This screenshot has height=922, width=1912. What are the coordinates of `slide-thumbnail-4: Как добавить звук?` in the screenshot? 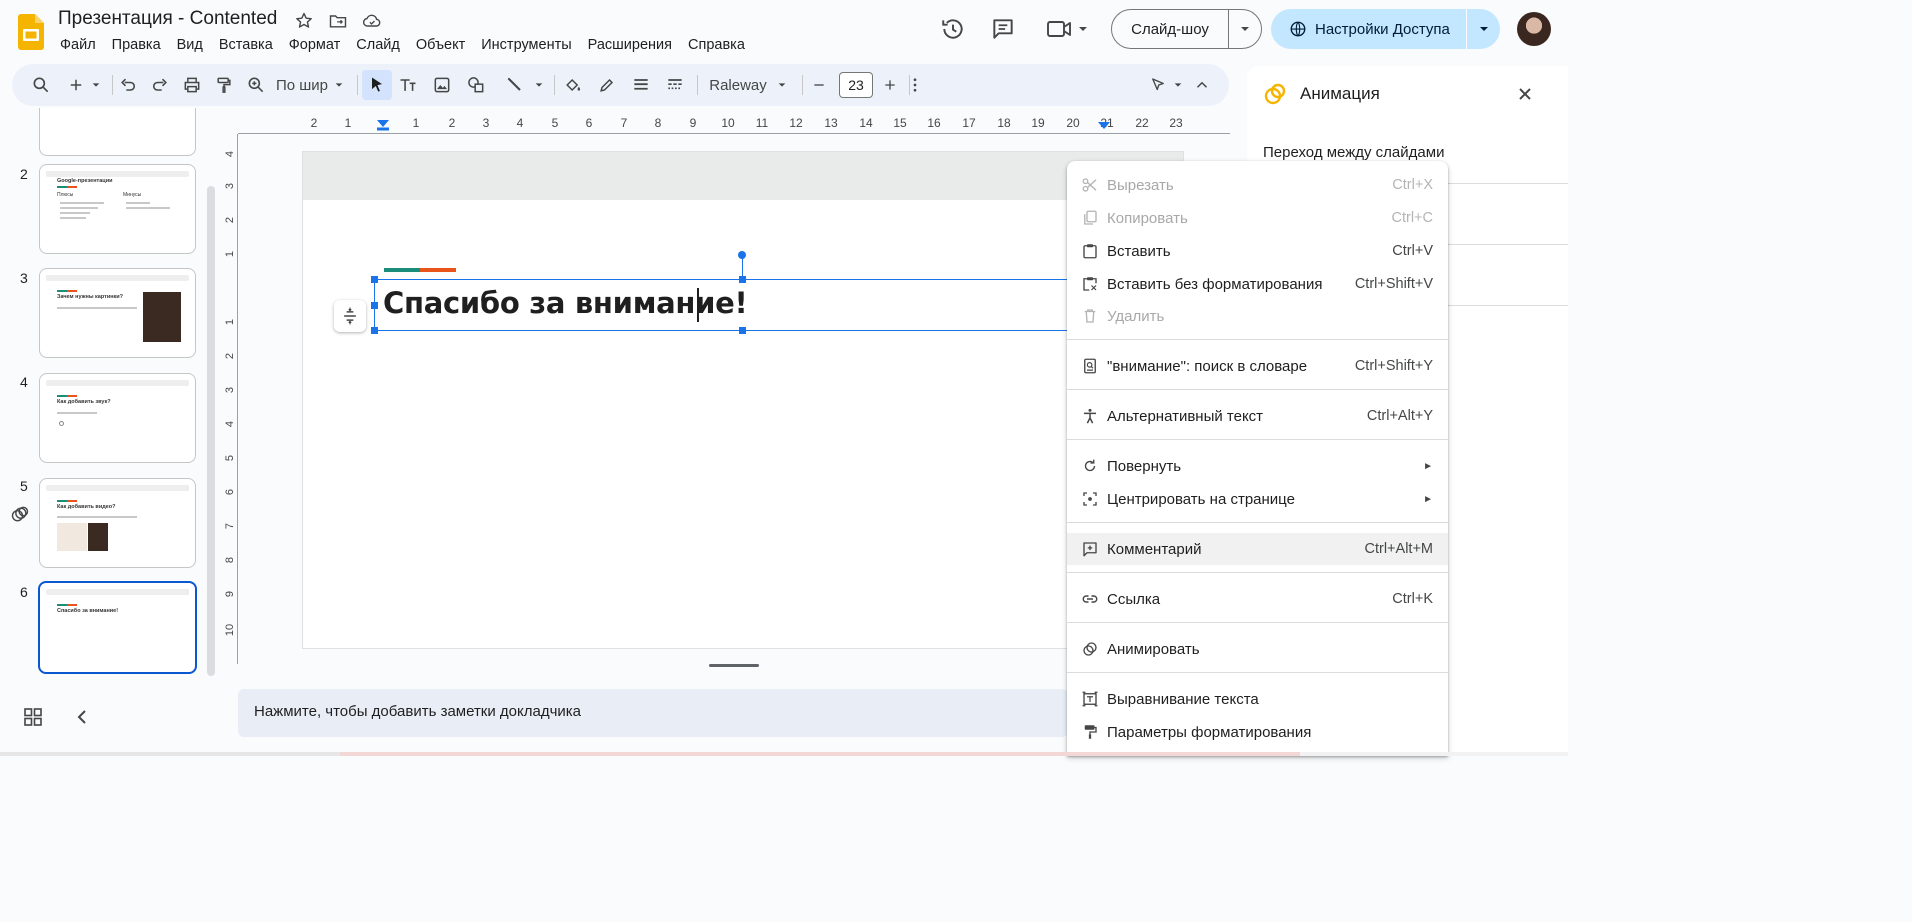 It's located at (117, 418).